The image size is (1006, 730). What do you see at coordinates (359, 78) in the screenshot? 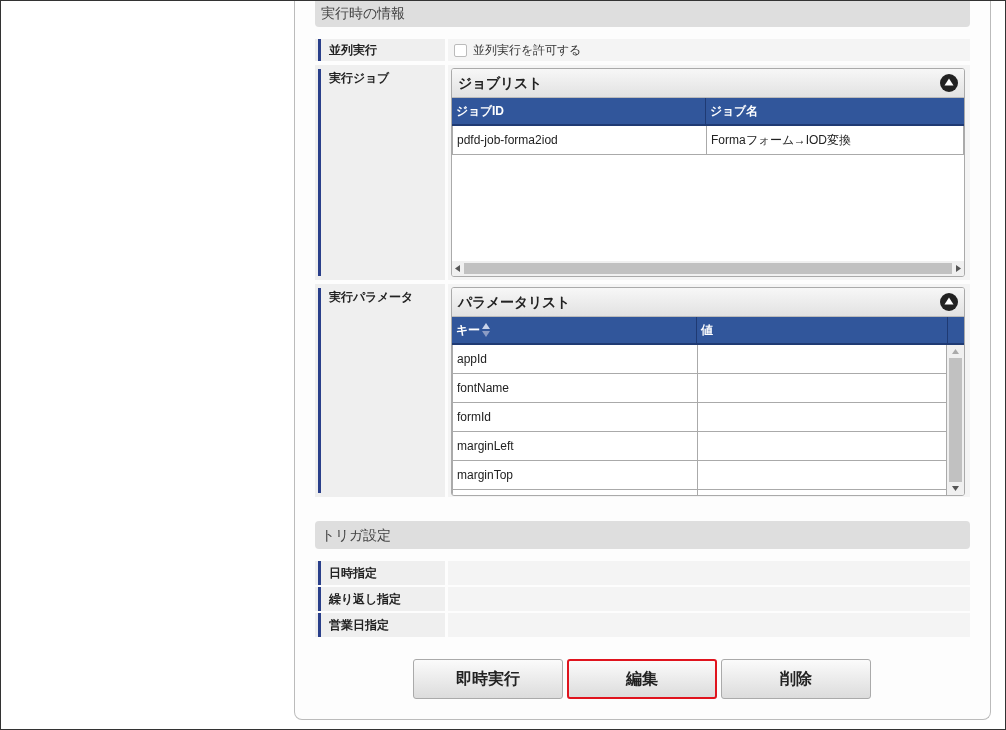
I see `field-label: 実行ジョブ` at bounding box center [359, 78].